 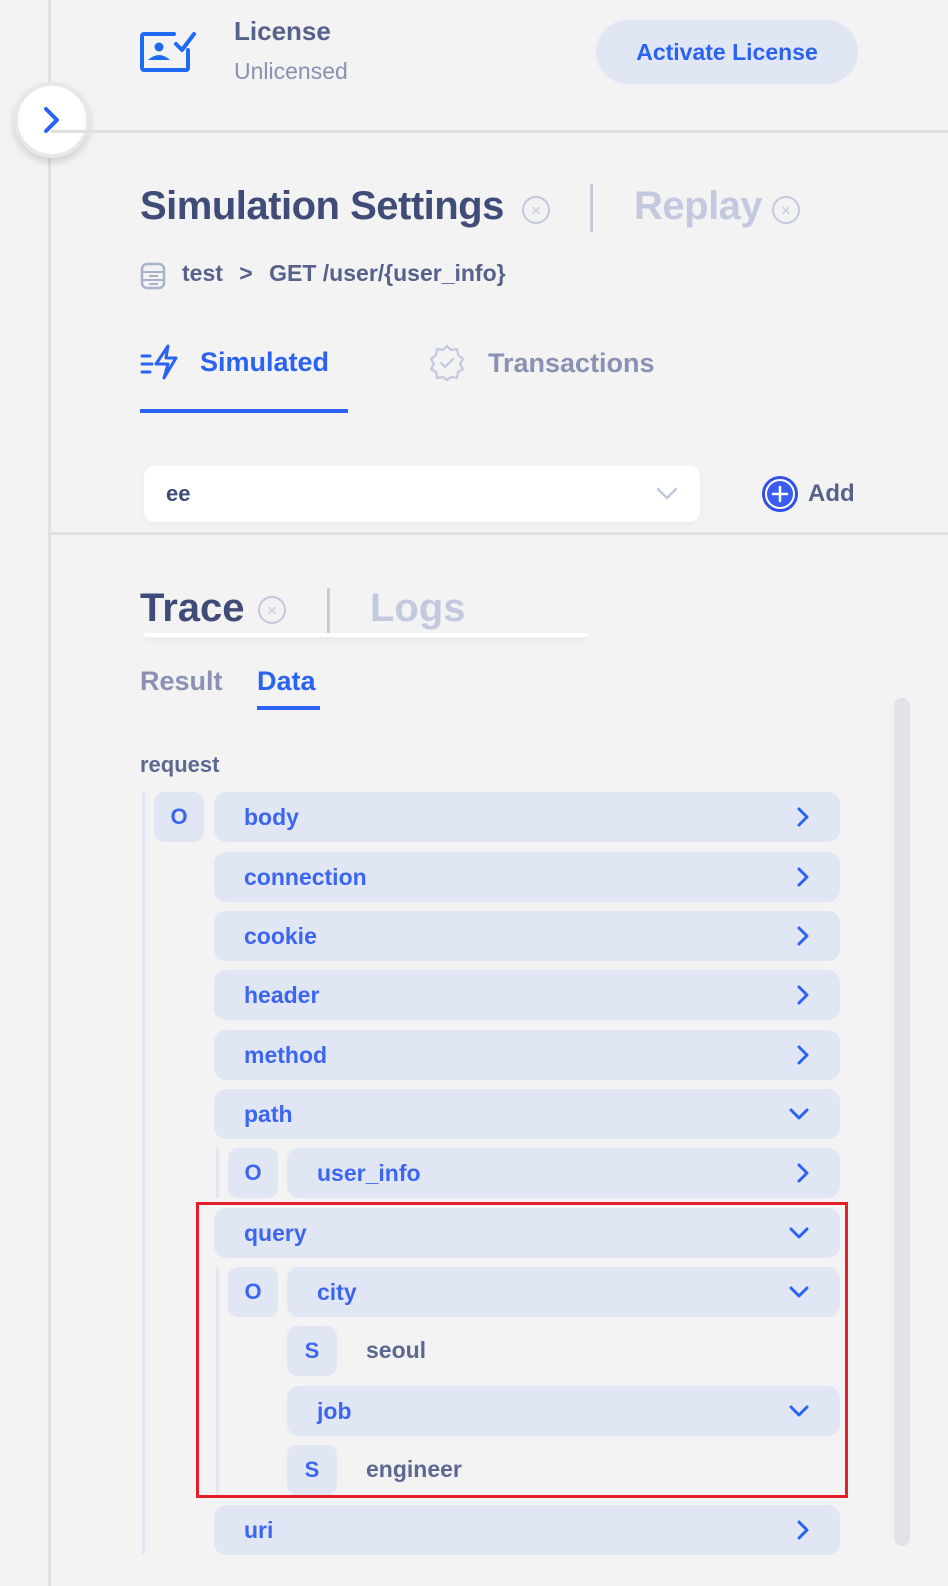 I want to click on left-rail-divider, so click(x=49, y=793).